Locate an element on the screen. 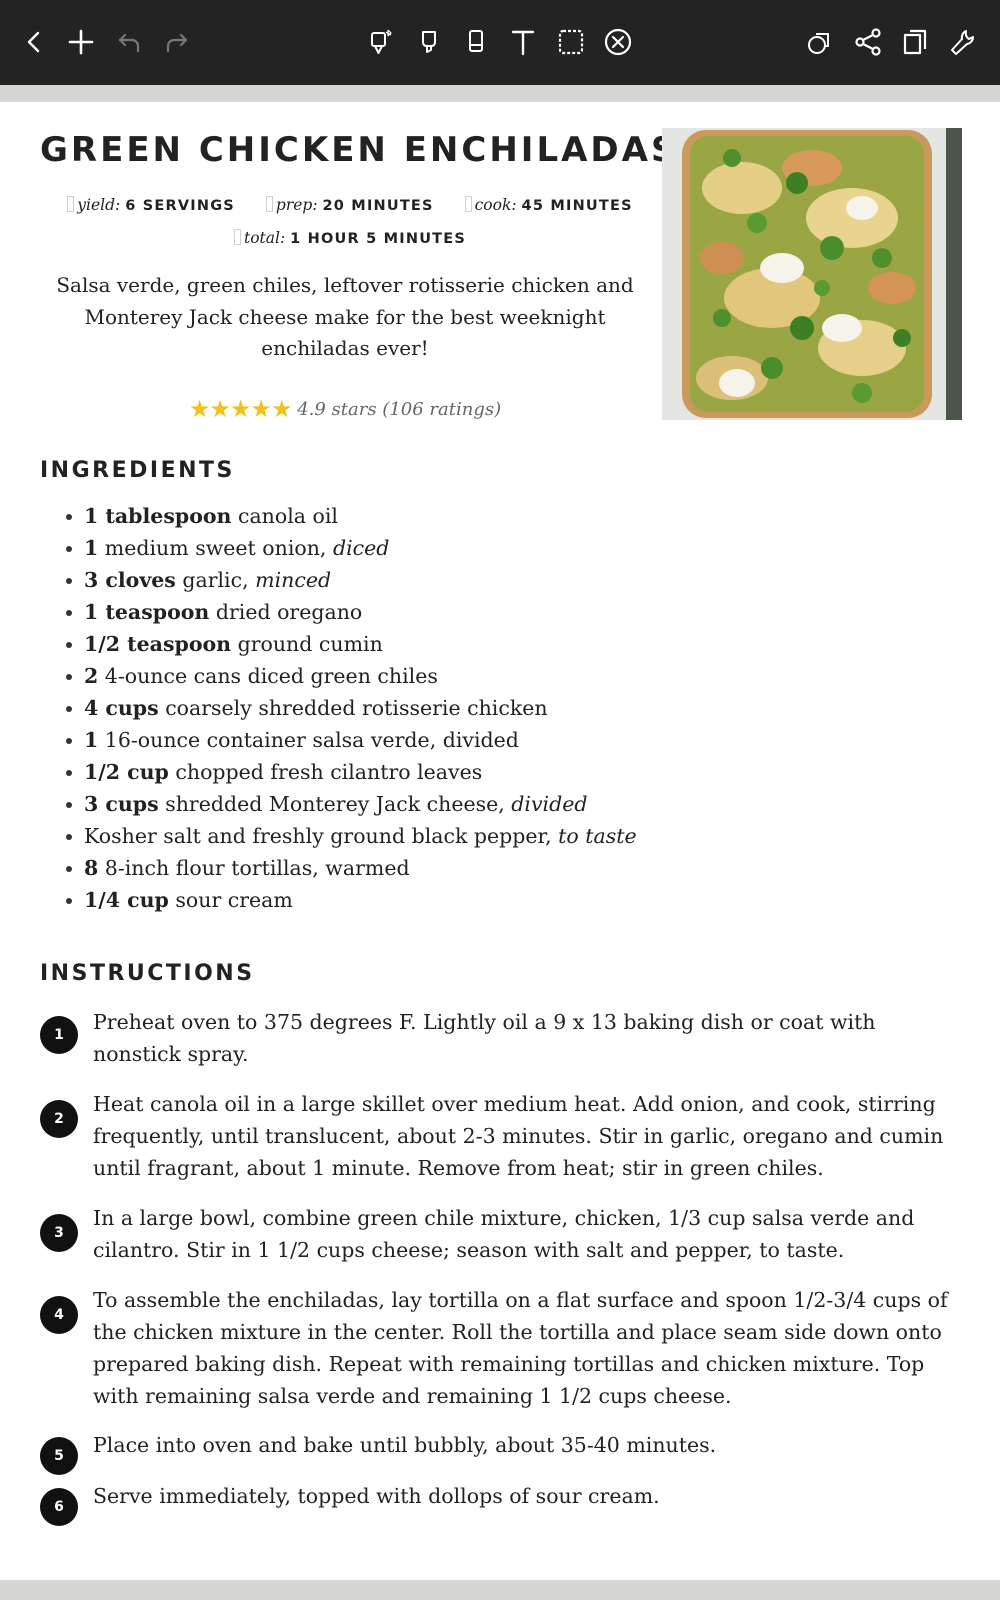  prep-icon is located at coordinates (269, 204).